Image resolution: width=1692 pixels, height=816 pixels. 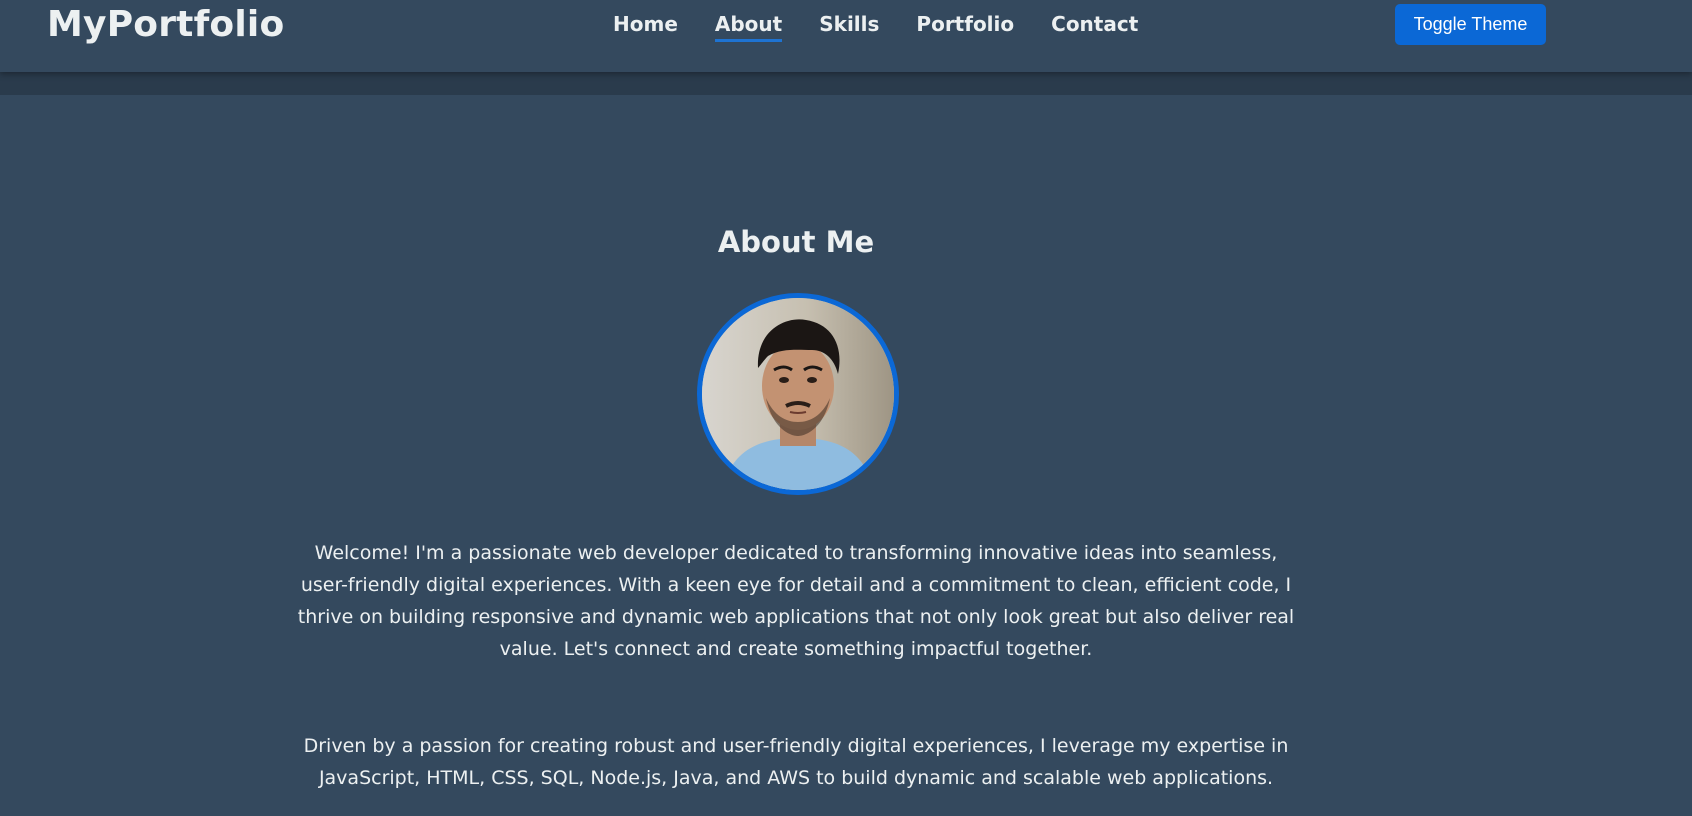 What do you see at coordinates (894, 27) in the screenshot?
I see `nav-links: Home About Skills Portfolio Contact` at bounding box center [894, 27].